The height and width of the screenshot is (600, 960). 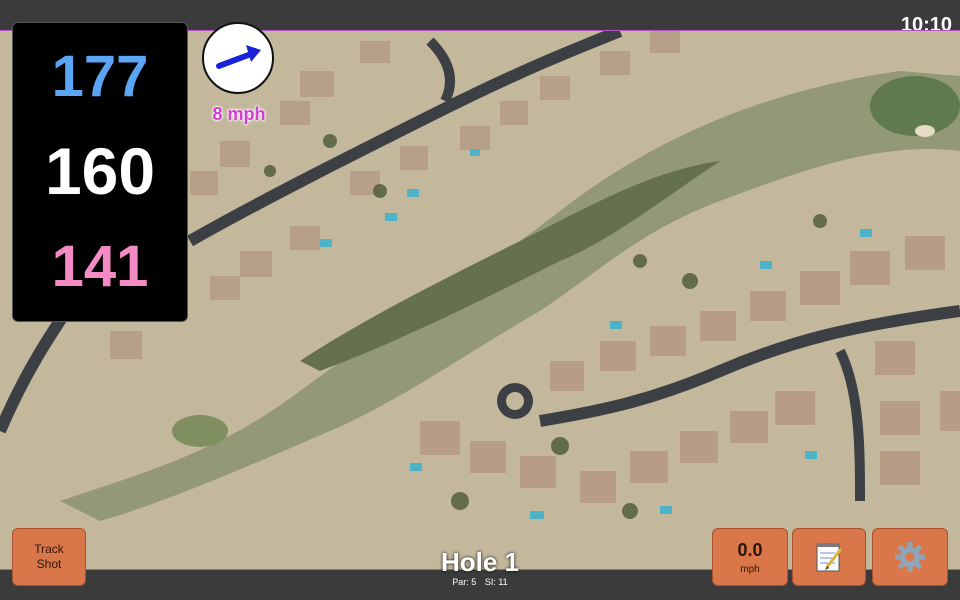 I want to click on center-yardage: 160, so click(x=100, y=171).